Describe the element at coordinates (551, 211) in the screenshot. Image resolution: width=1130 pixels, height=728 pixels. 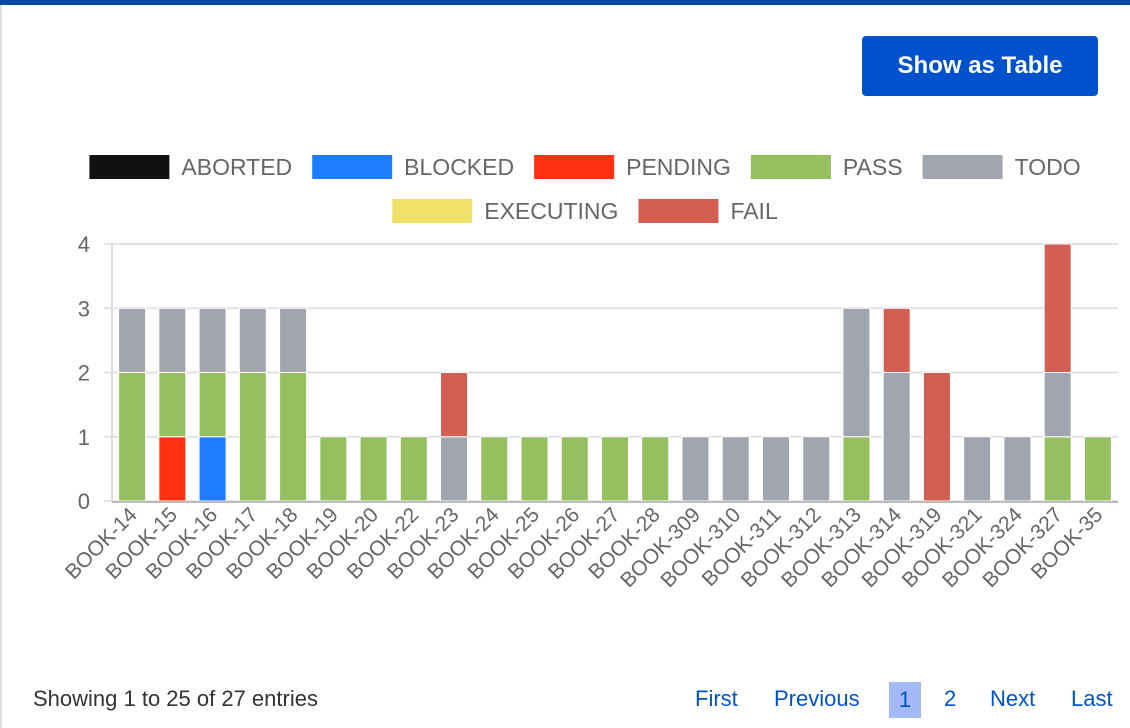
I see `legend-label: EXECUTING` at that location.